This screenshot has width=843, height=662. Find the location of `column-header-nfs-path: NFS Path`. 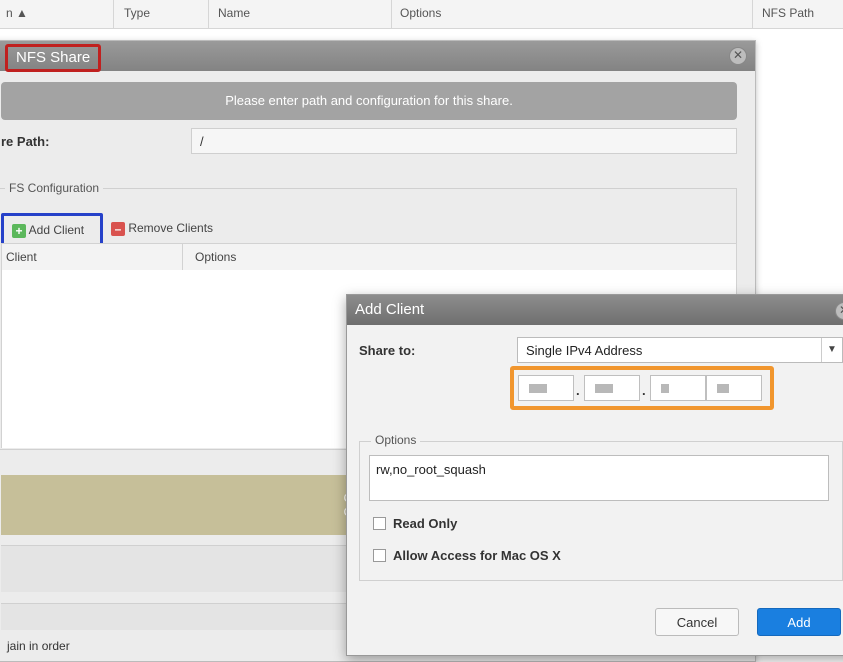

column-header-nfs-path: NFS Path is located at coordinates (788, 13).